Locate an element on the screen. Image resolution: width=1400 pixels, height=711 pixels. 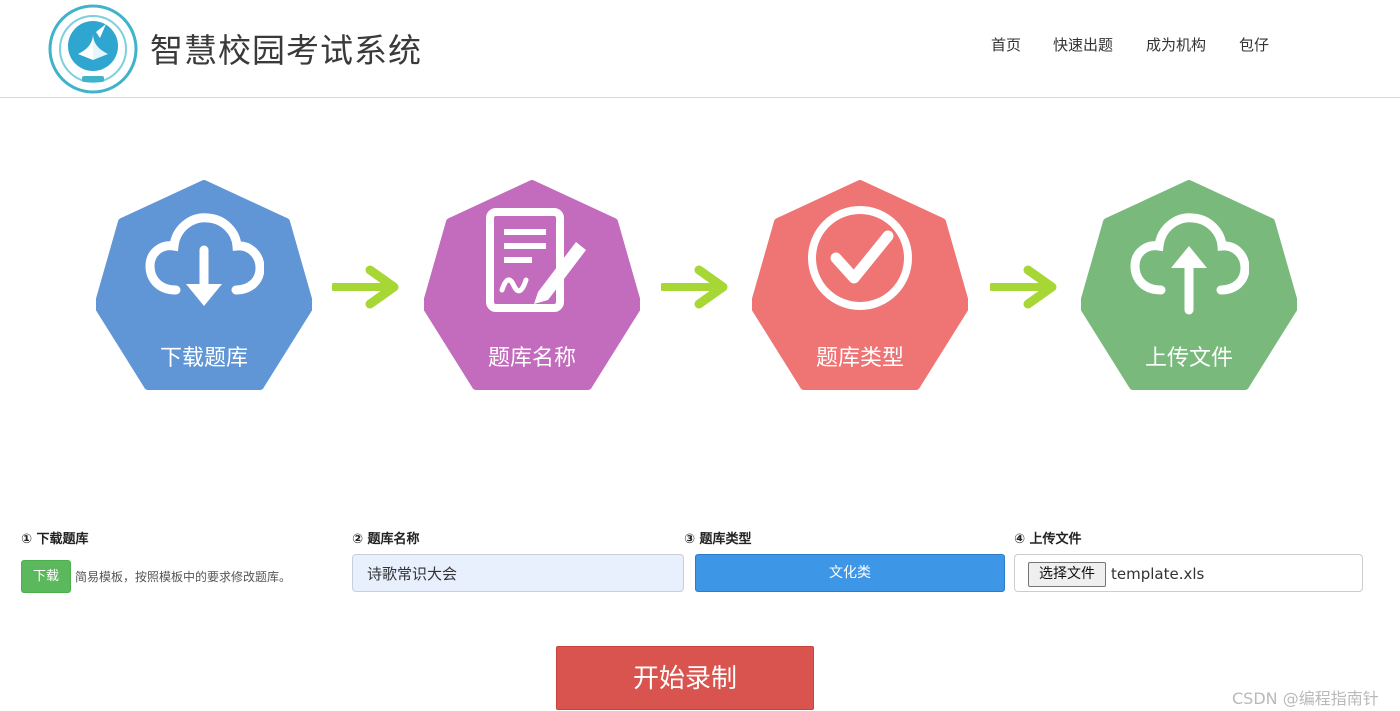
nav-become-institution: 成为机构 is located at coordinates (1176, 44).